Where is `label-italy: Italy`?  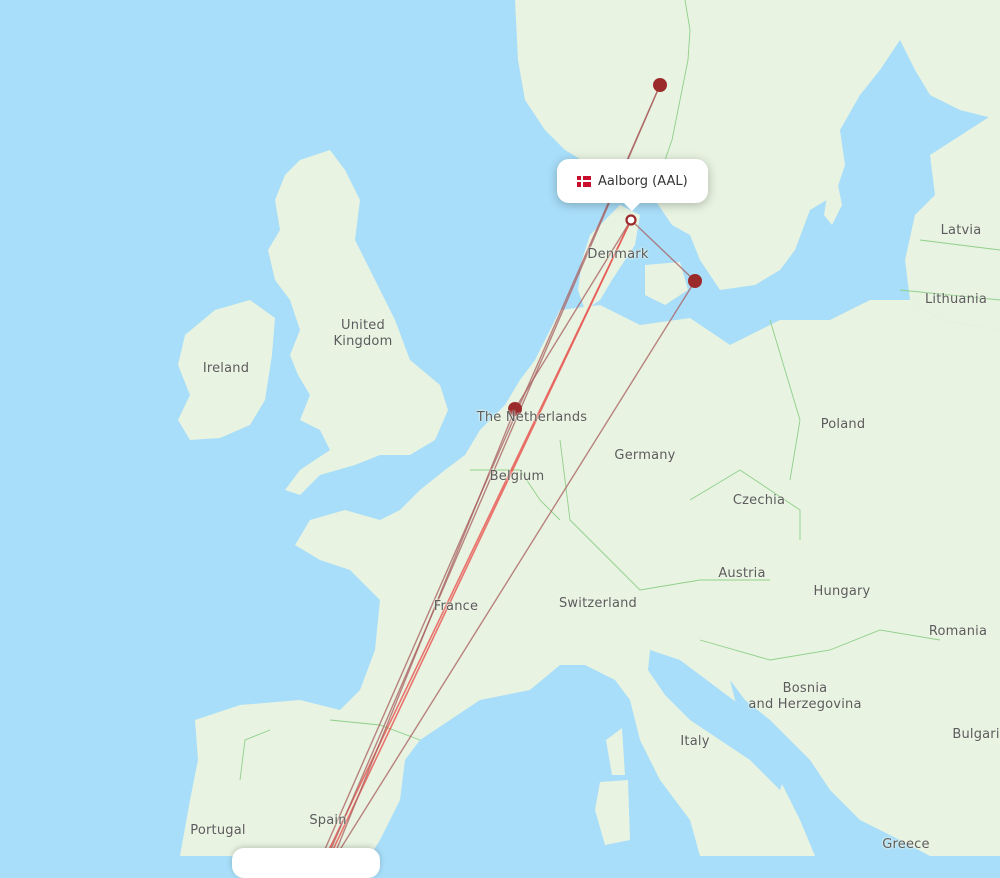 label-italy: Italy is located at coordinates (695, 741).